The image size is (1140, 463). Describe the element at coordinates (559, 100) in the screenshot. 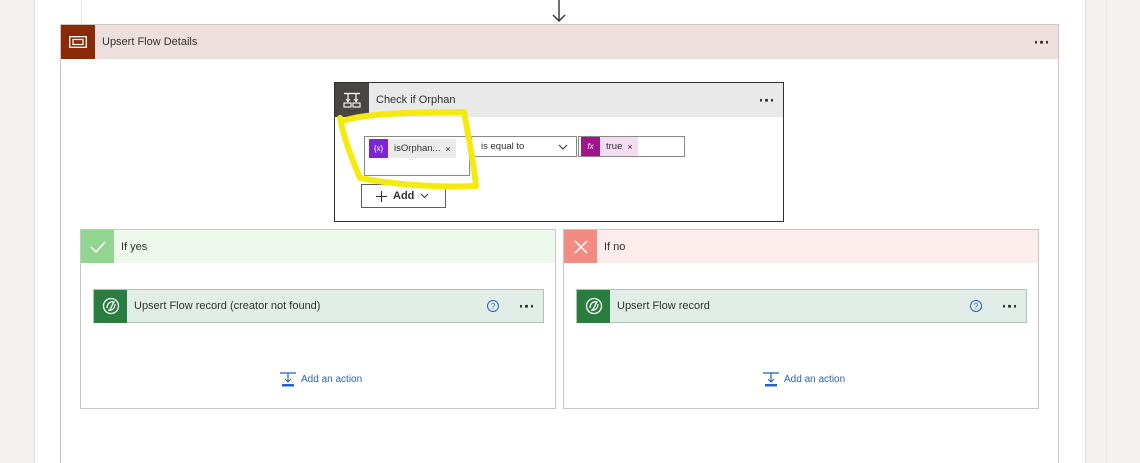

I see `condition-header: Check if Orphan` at that location.